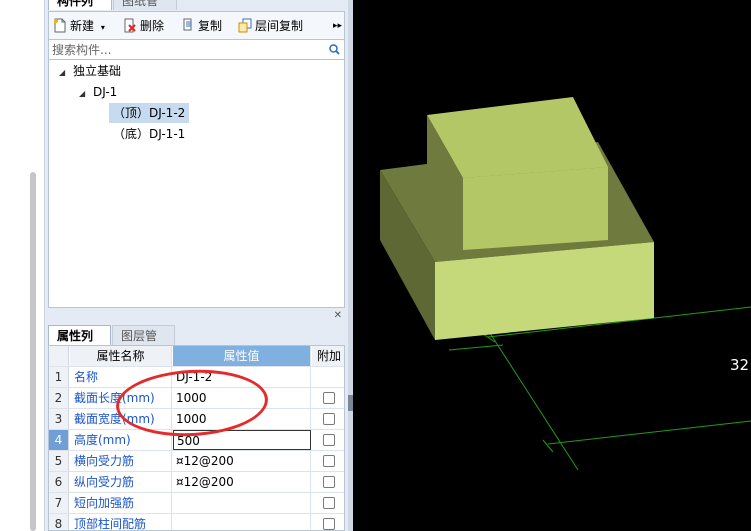 Image resolution: width=751 pixels, height=531 pixels. What do you see at coordinates (59, 522) in the screenshot?
I see `row-number: 8` at bounding box center [59, 522].